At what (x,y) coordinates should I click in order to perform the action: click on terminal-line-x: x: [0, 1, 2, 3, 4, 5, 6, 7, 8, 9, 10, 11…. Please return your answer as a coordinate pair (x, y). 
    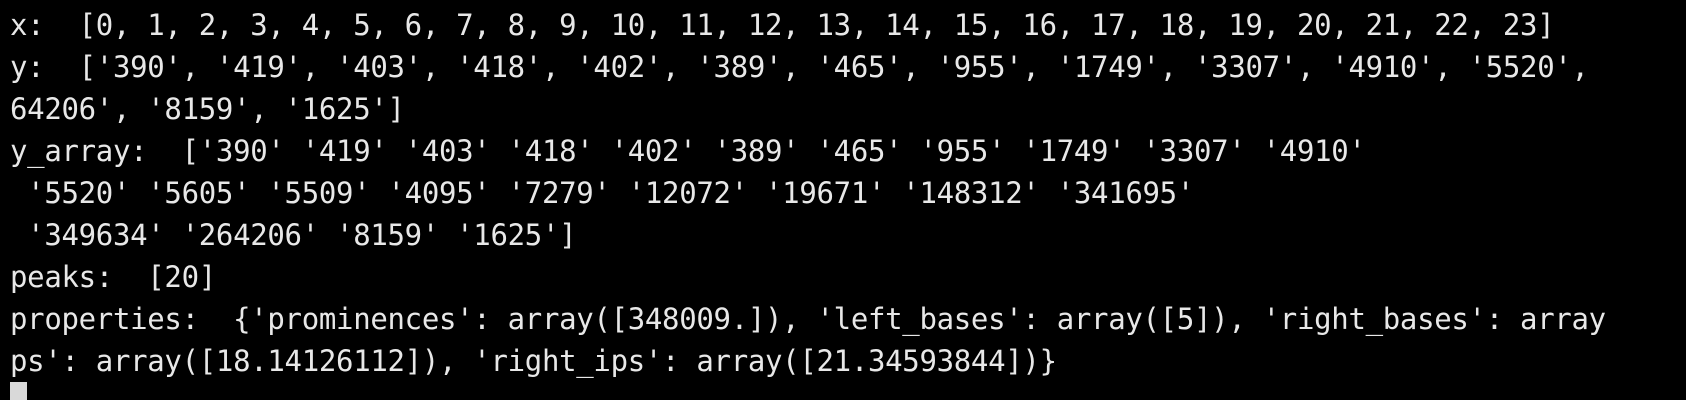
    Looking at the image, I should click on (782, 25).